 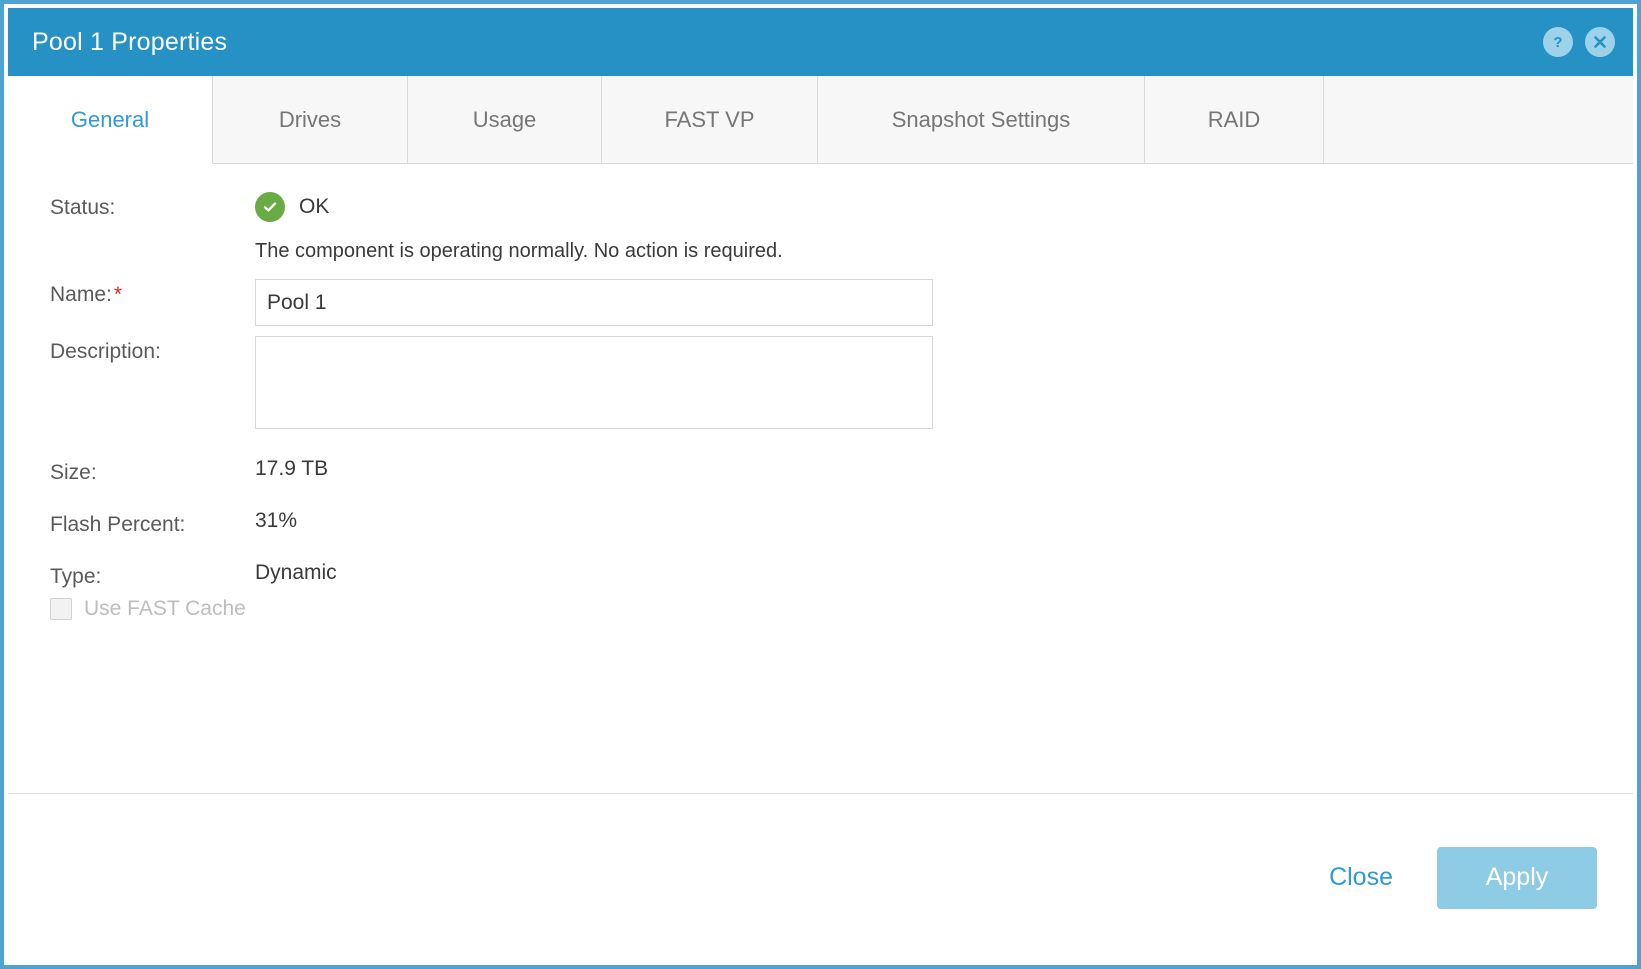 I want to click on use-fast-cache-checkbox, so click(x=61, y=609).